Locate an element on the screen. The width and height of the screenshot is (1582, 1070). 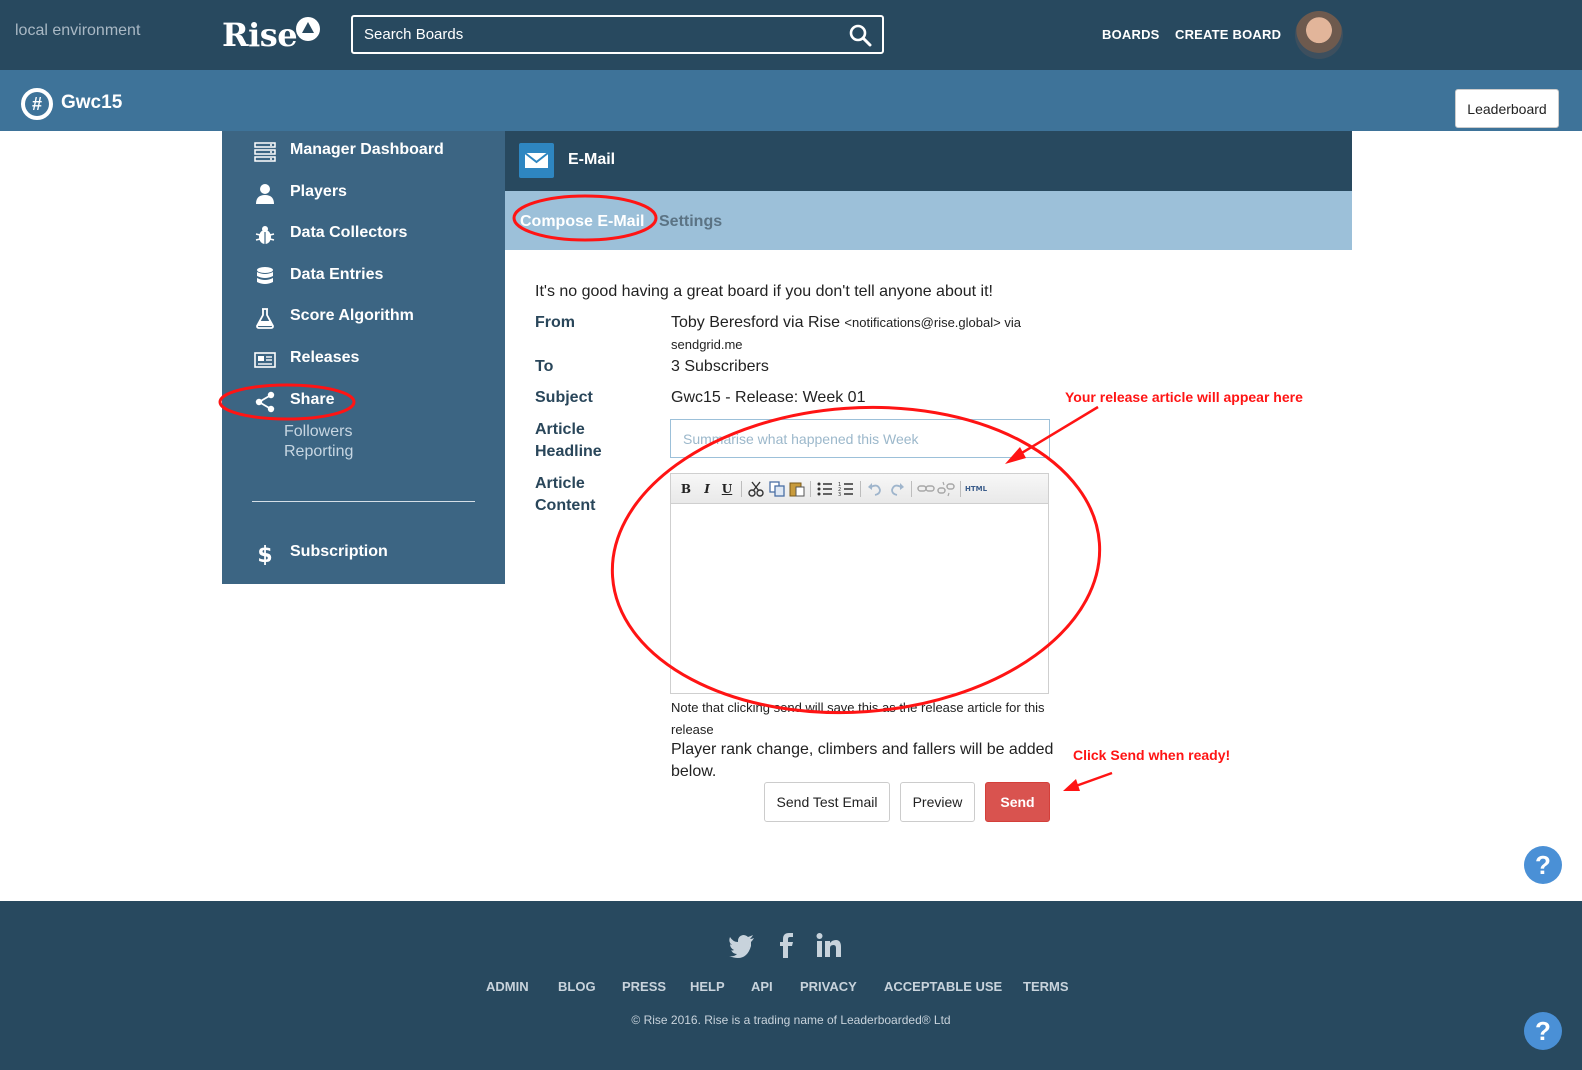
footer-link-admin: ADMIN is located at coordinates (507, 986).